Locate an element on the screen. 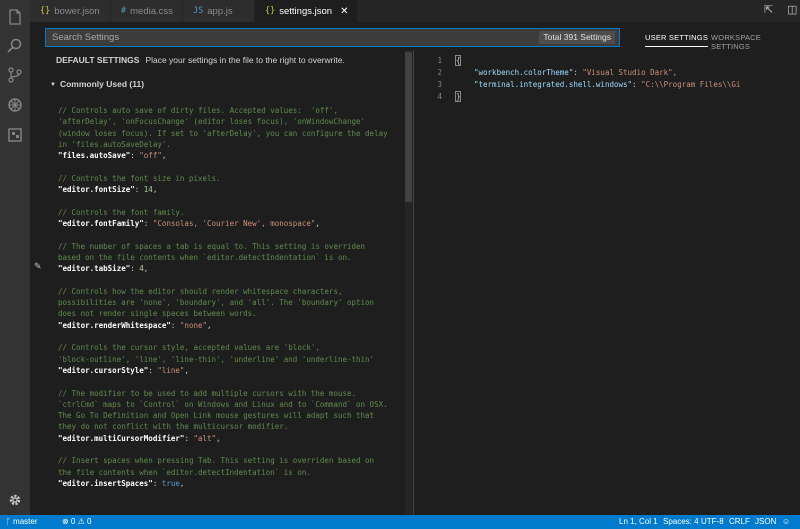 Image resolution: width=800 pixels, height=529 pixels. setting-entry: "editor.tabSize": 4, is located at coordinates (103, 269).